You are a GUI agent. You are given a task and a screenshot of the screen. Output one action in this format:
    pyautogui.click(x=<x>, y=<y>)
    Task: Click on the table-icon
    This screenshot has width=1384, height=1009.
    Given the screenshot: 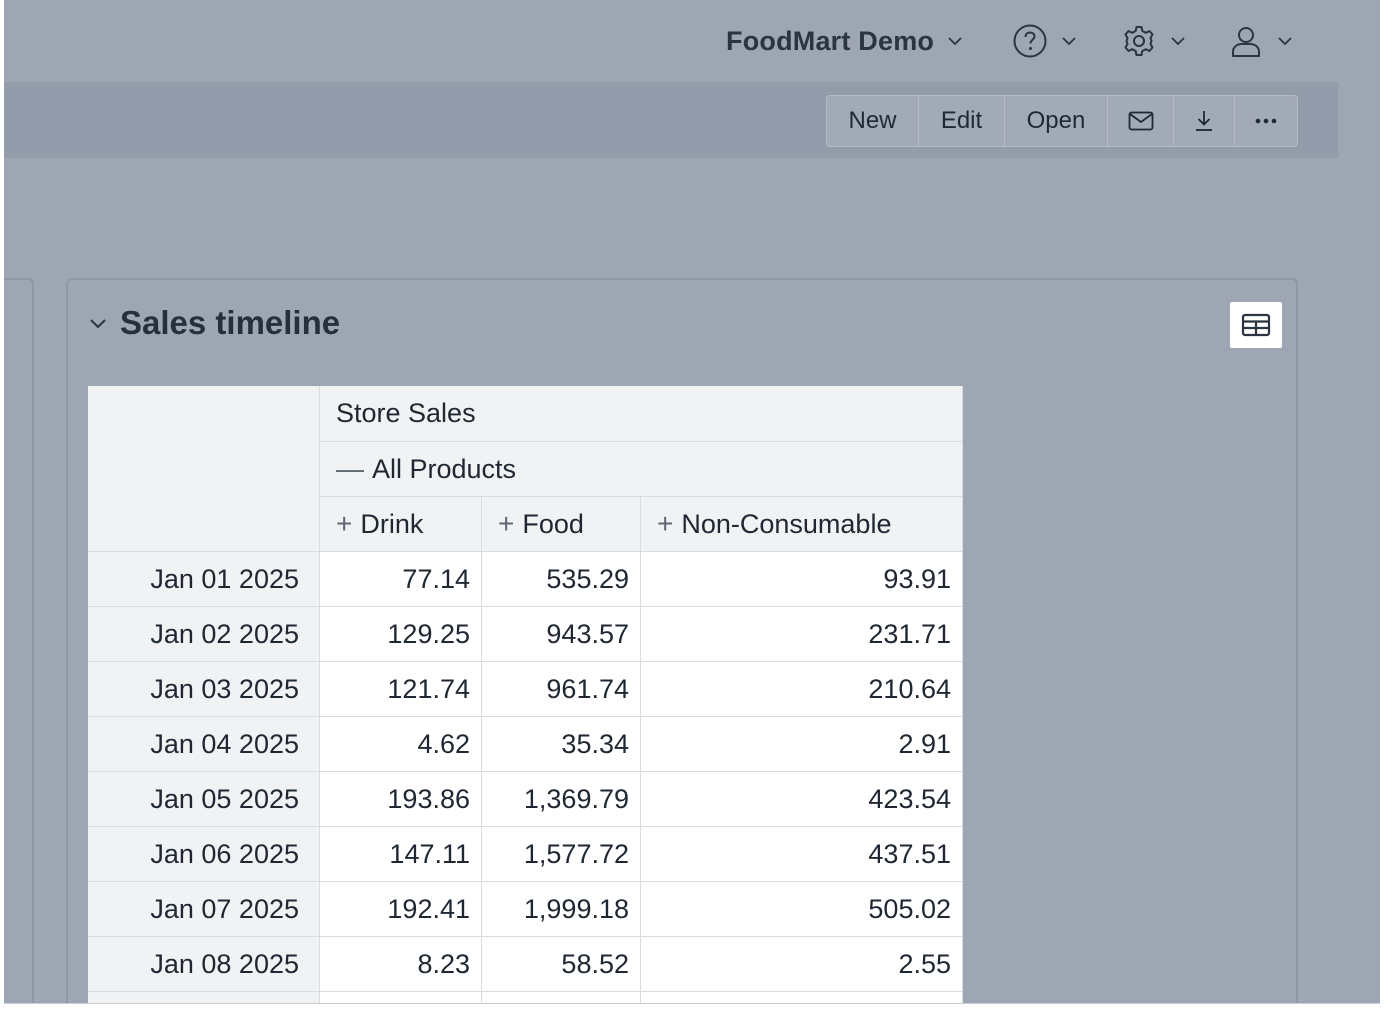 What is the action you would take?
    pyautogui.click(x=1256, y=325)
    